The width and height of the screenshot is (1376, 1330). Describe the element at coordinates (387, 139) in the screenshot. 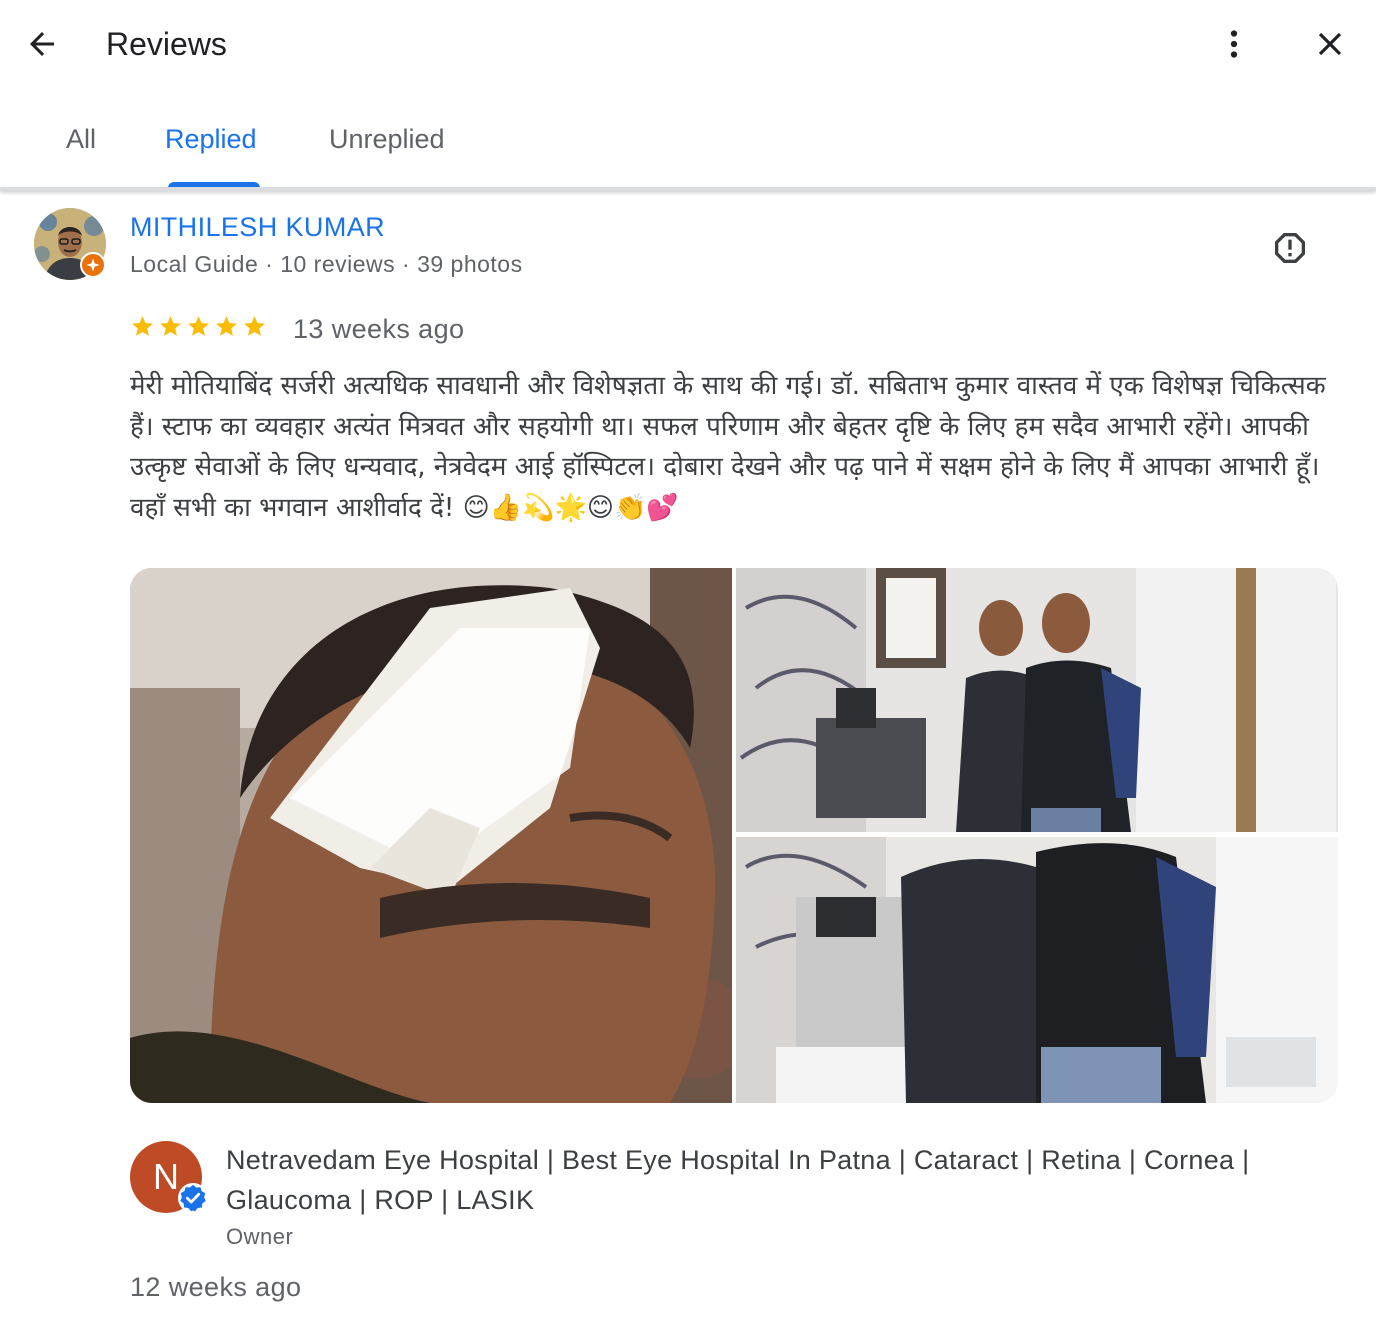

I see `tab-unreplied: Unreplied` at that location.